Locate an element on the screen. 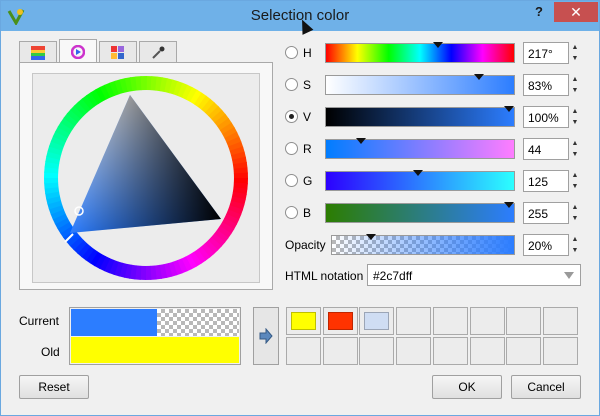 This screenshot has height=416, width=600. green-row: G 125 ▲ ▼ is located at coordinates (433, 181).